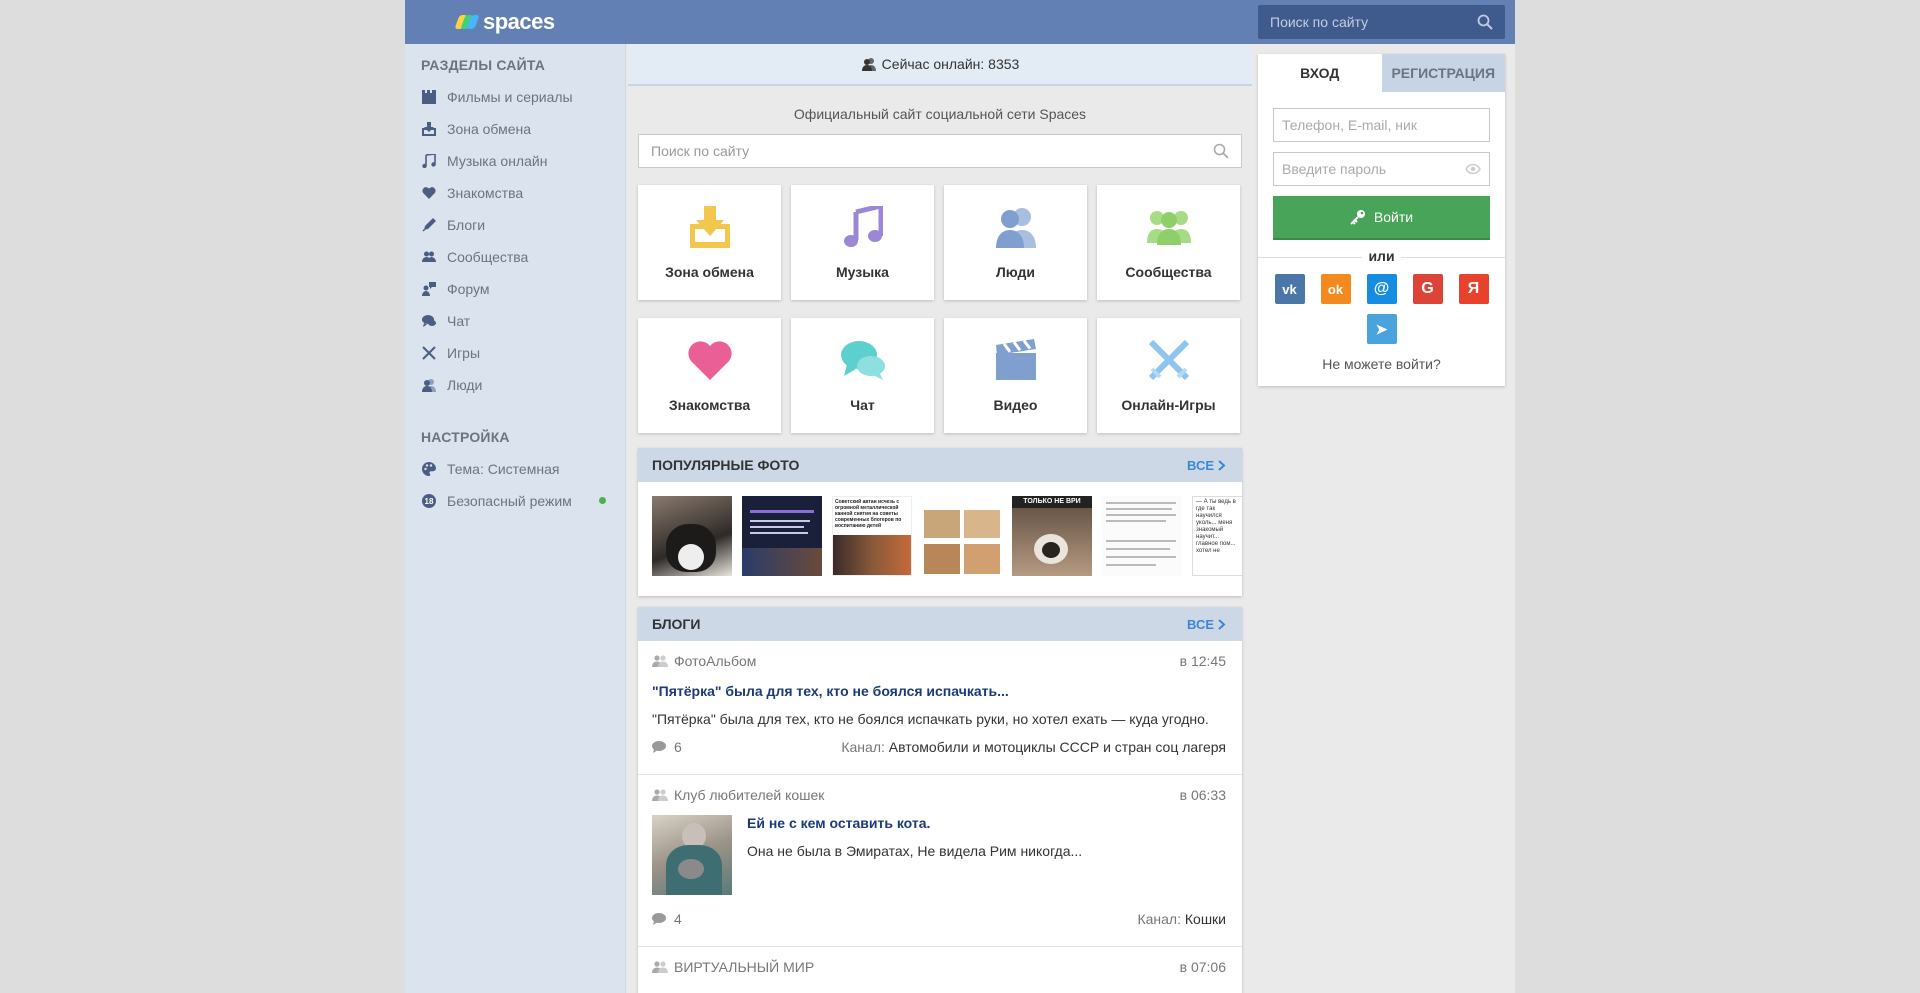  I want to click on tile-chat: Чат, so click(862, 375).